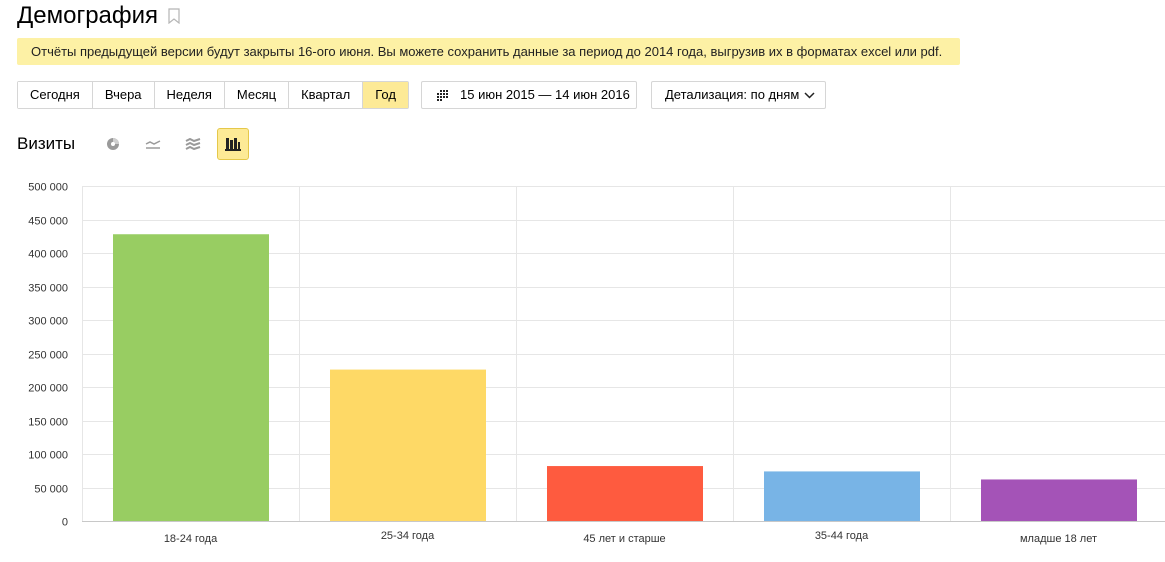 The height and width of the screenshot is (562, 1165). Describe the element at coordinates (46, 143) in the screenshot. I see `metric-label: Визиты` at that location.